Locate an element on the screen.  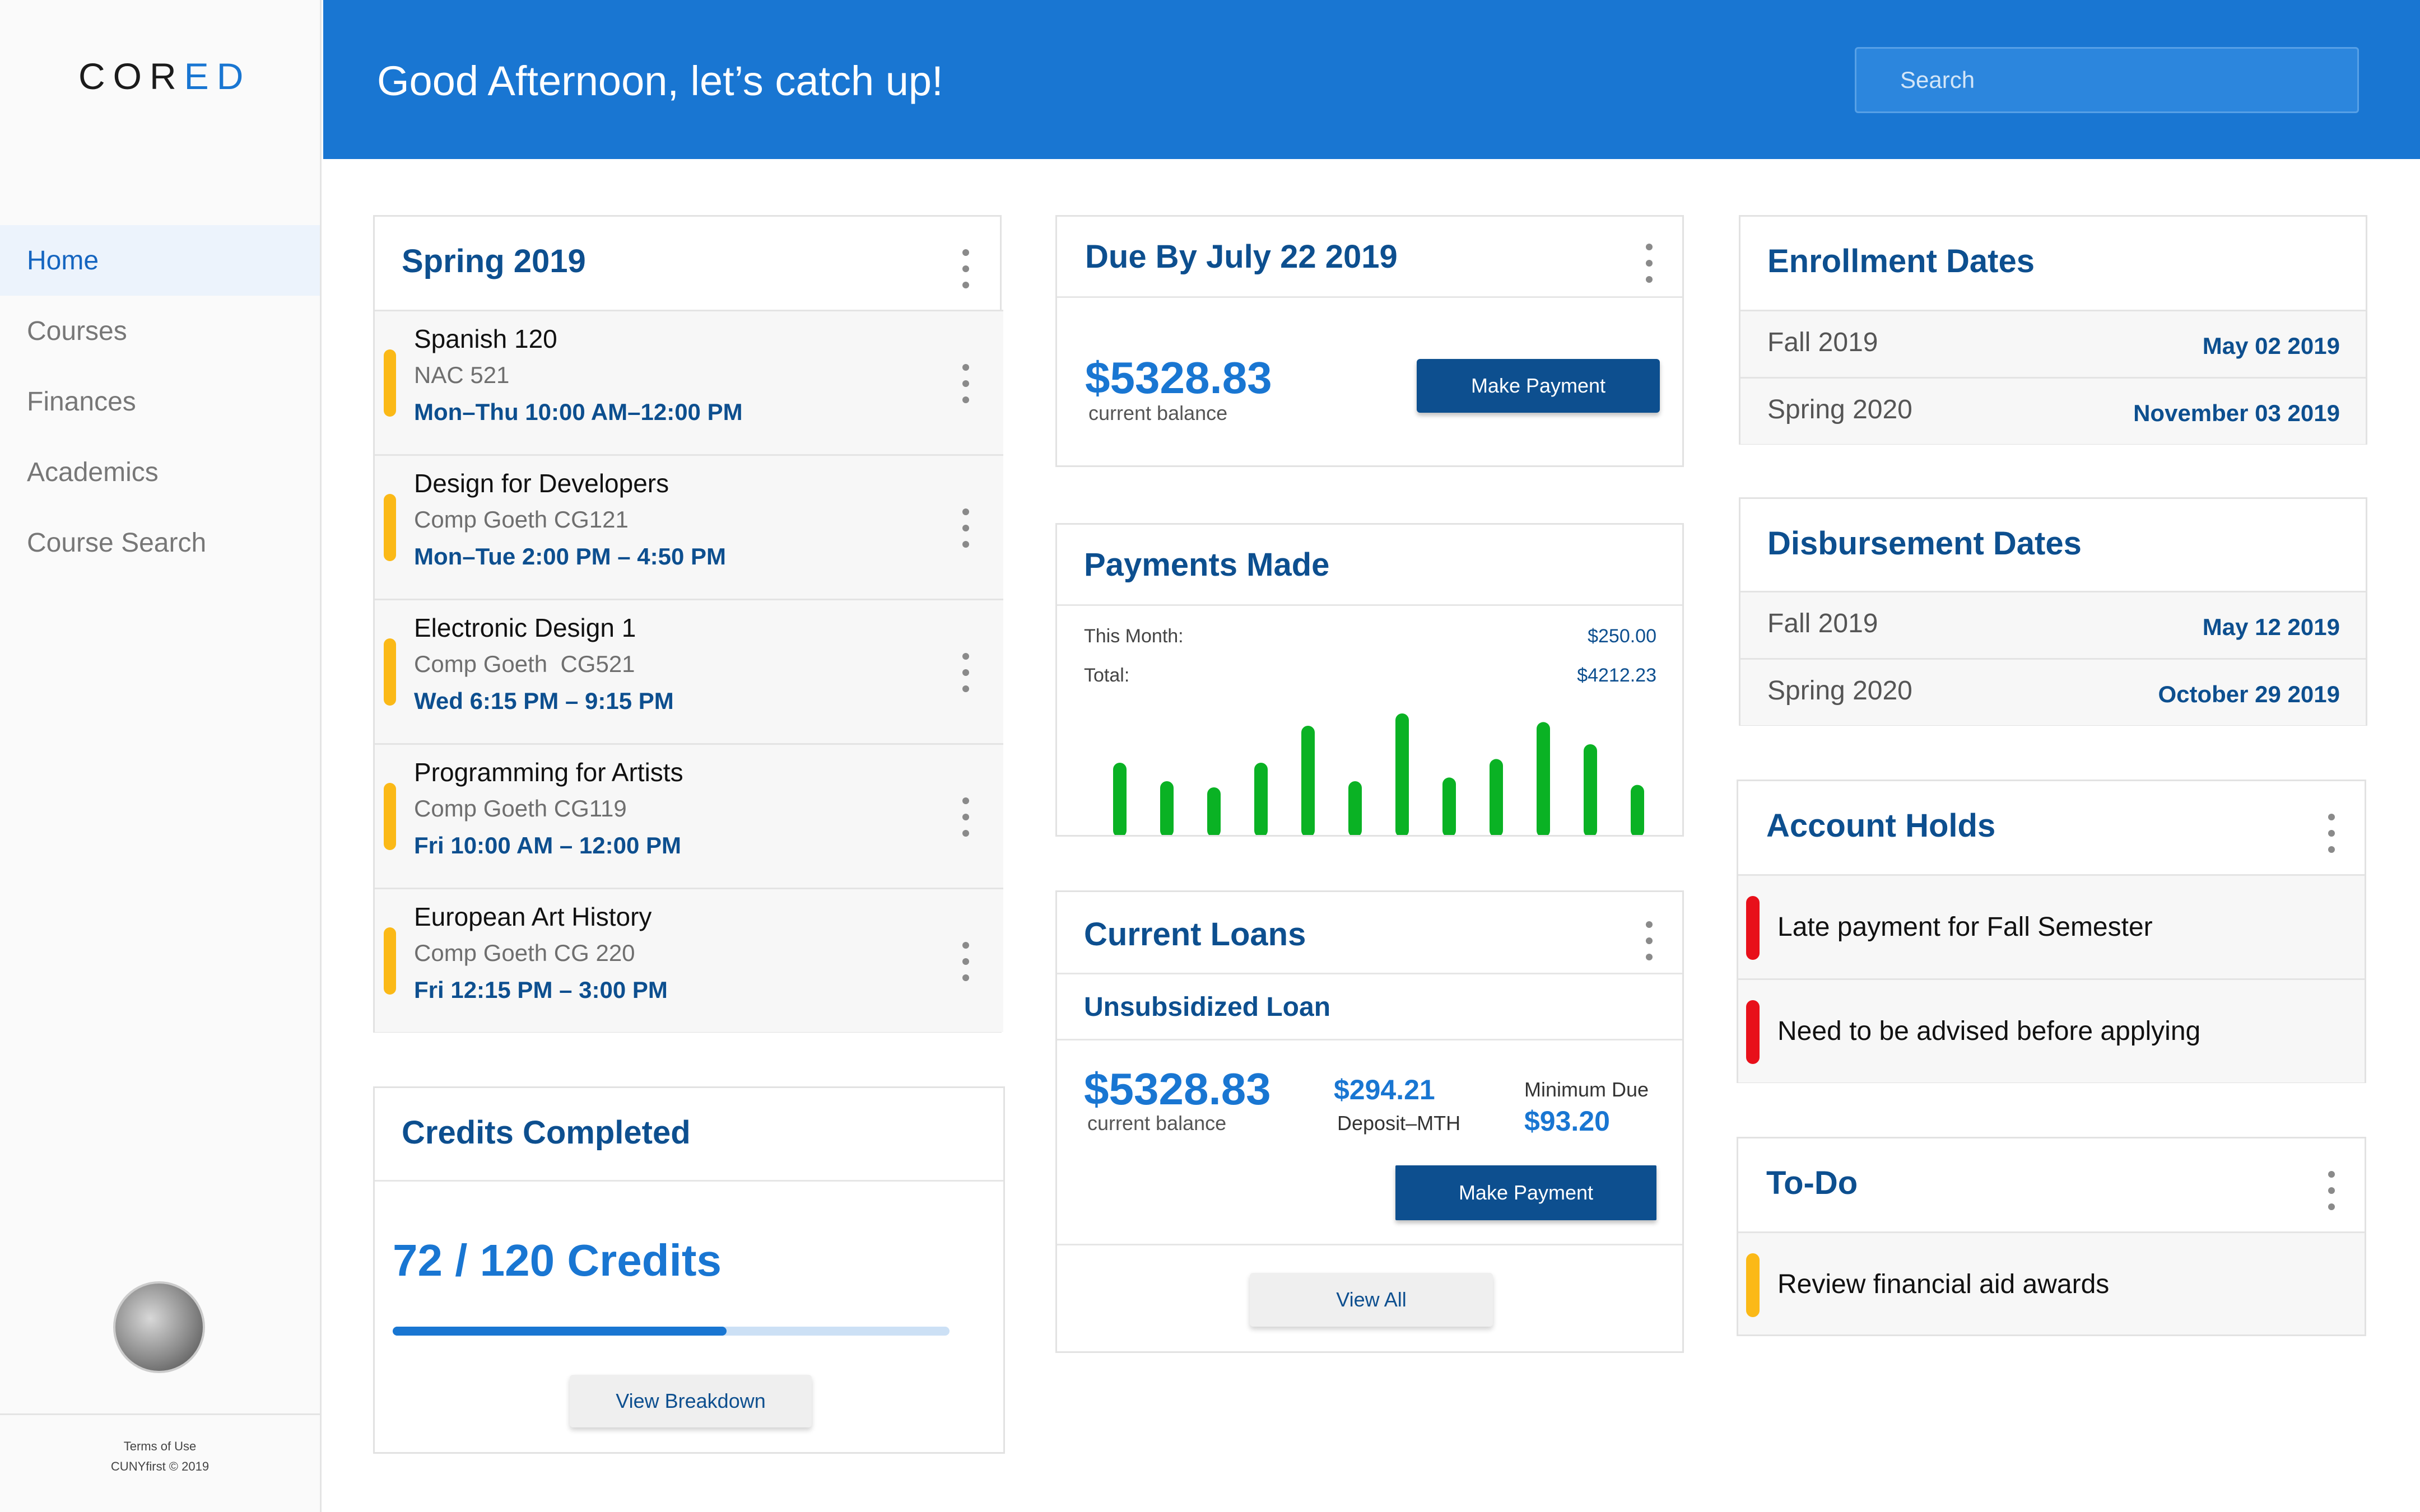
sidebar-item-label: Finances is located at coordinates (81, 402).